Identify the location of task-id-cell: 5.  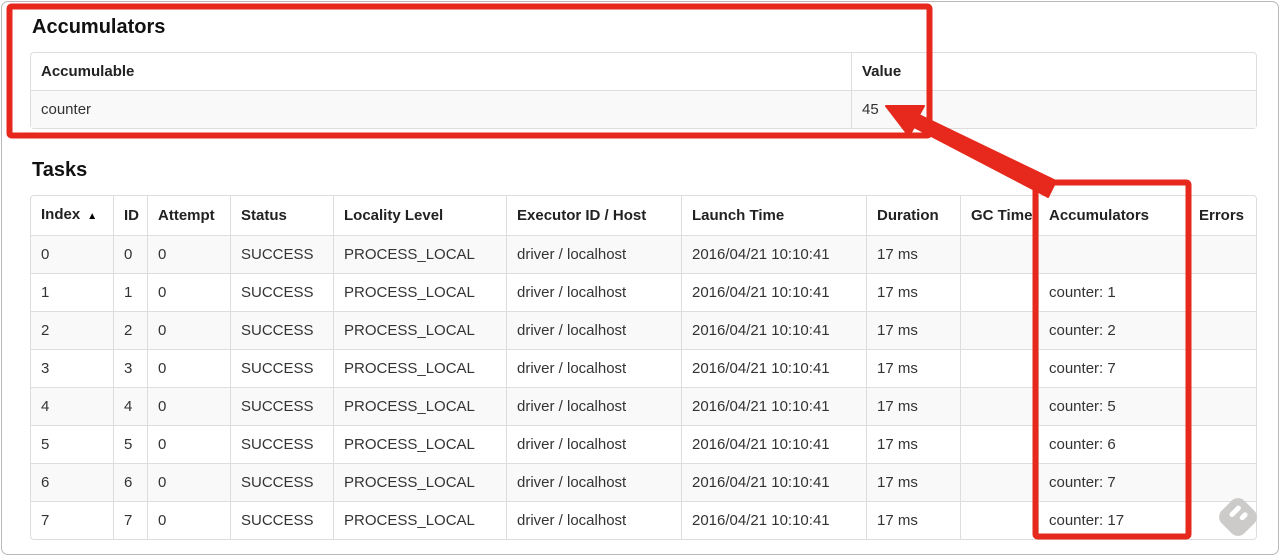
(130, 444).